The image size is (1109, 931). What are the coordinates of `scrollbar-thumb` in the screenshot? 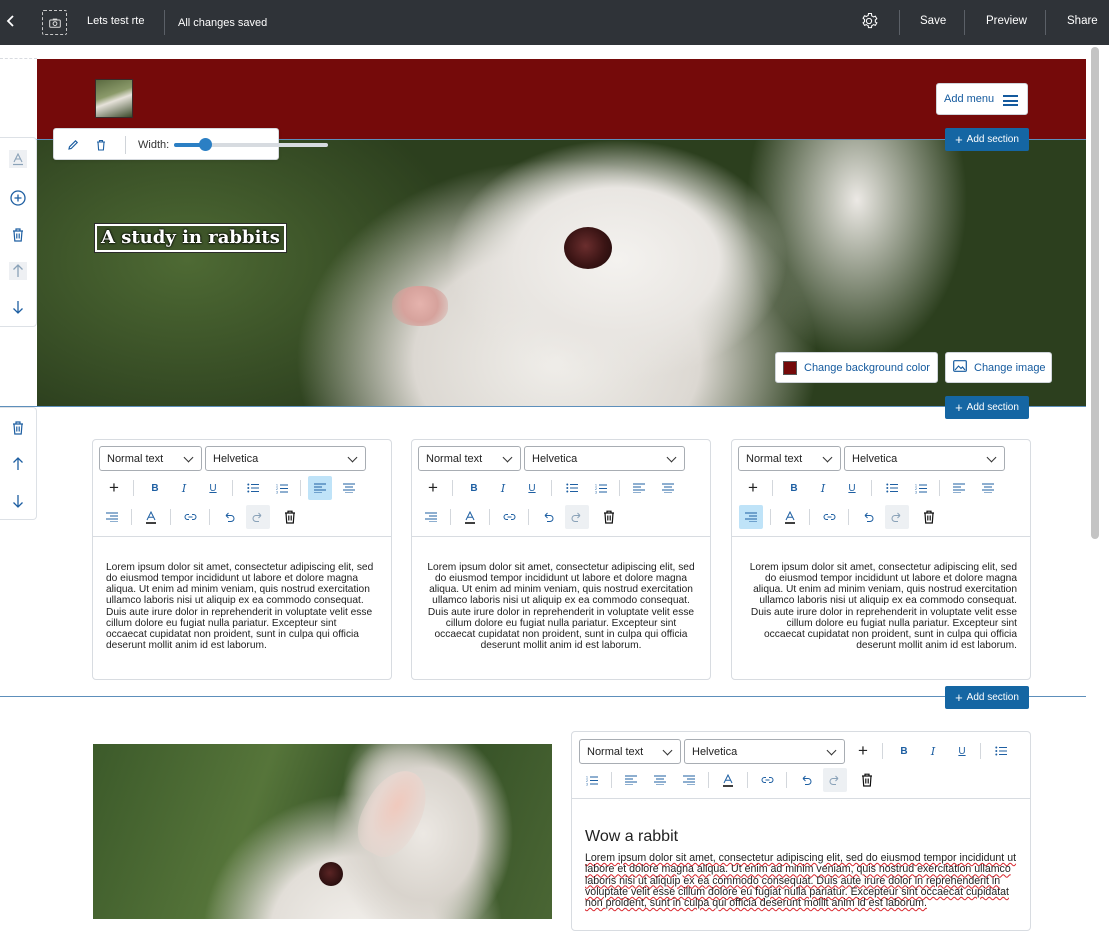 It's located at (1095, 293).